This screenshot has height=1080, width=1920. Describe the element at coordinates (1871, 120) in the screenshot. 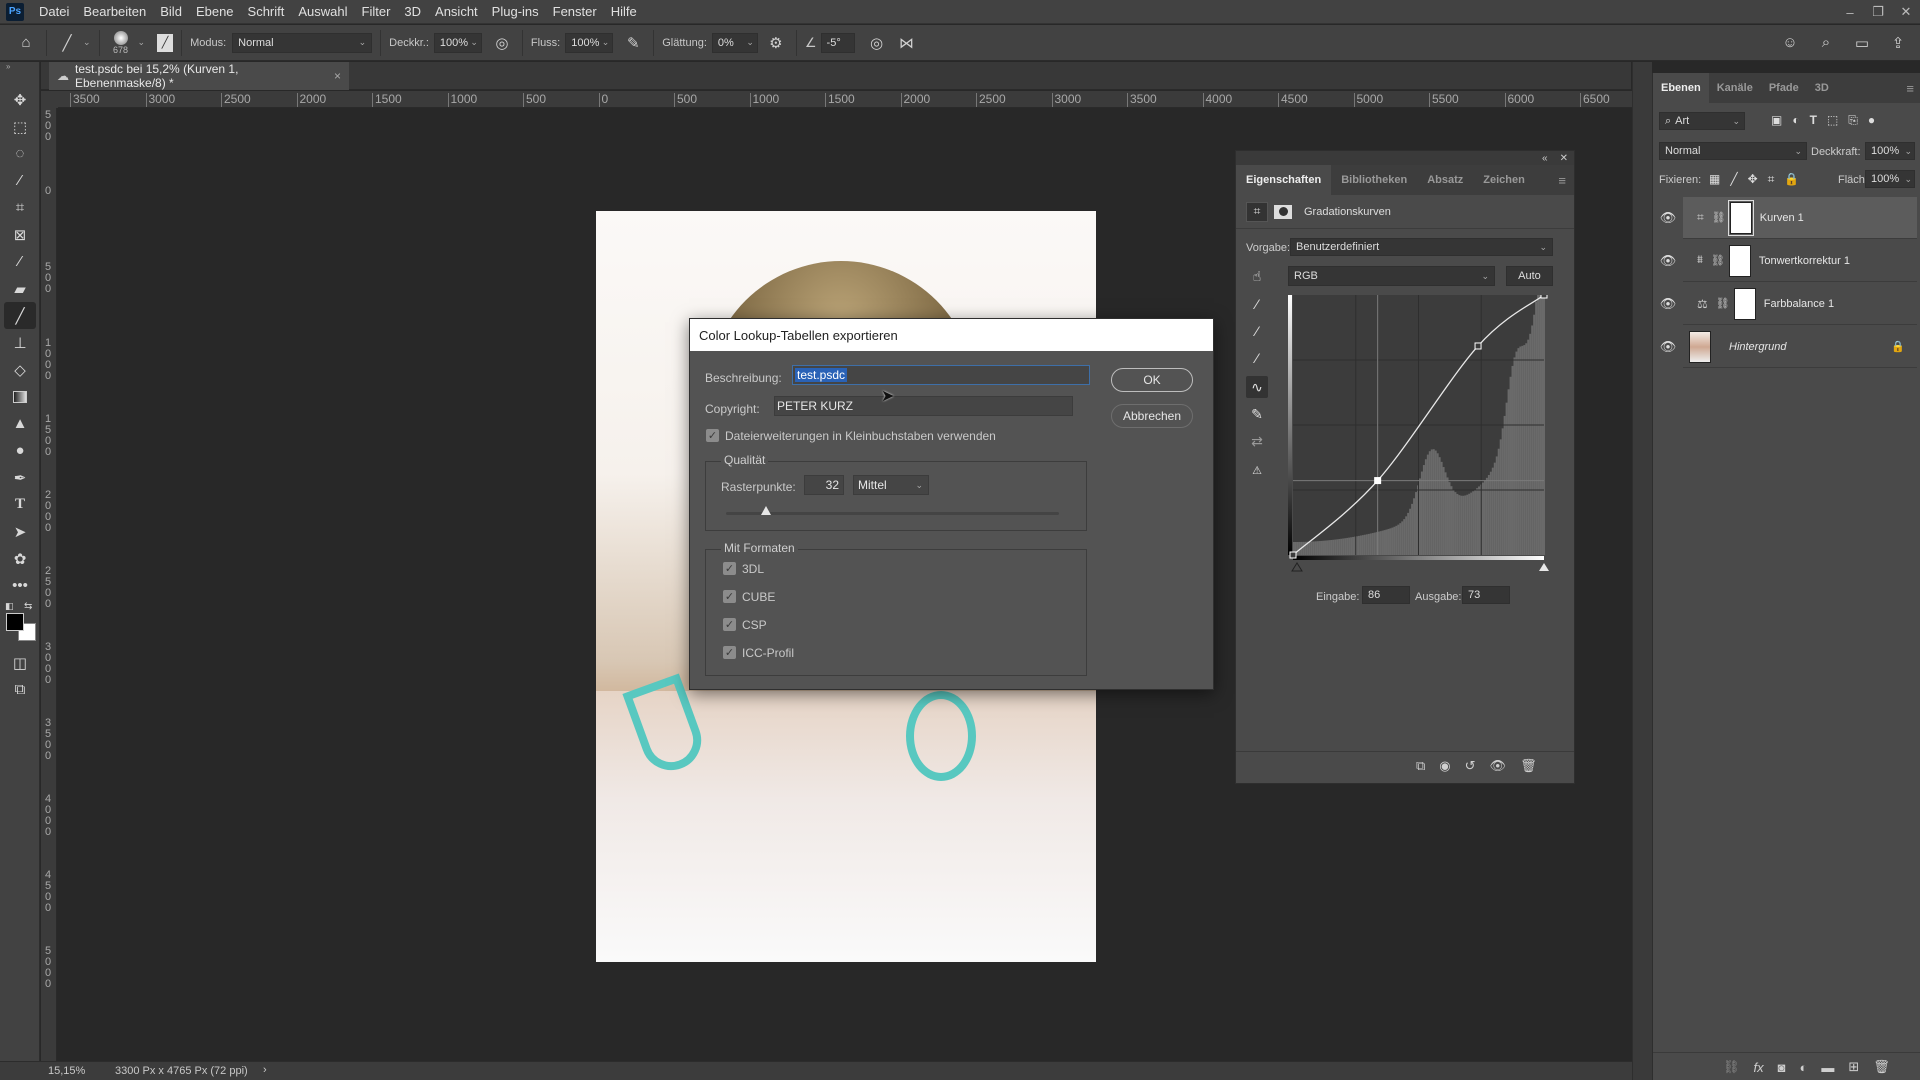

I see `filter-toggle-icon: ●` at that location.